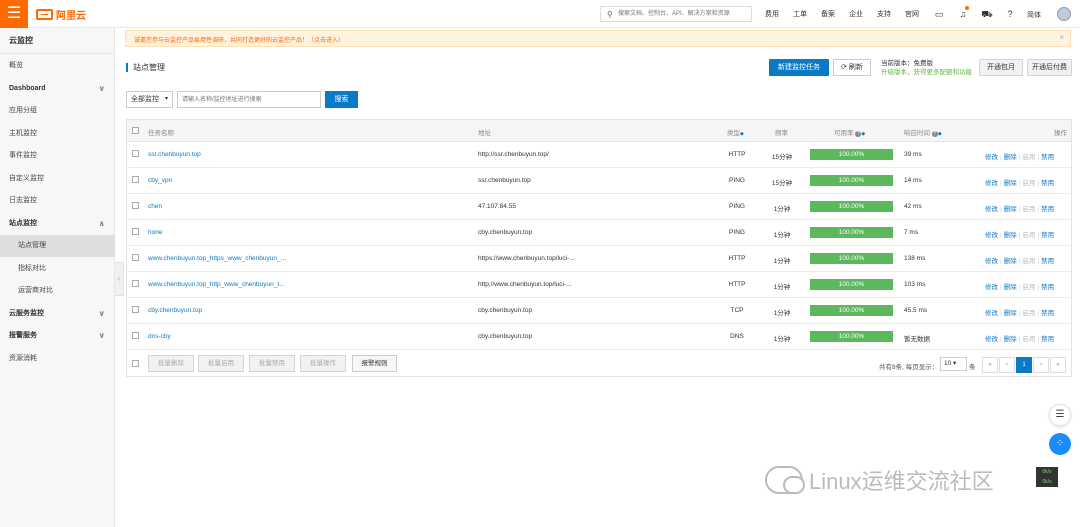 Image resolution: width=1080 pixels, height=527 pixels. What do you see at coordinates (1060, 444) in the screenshot?
I see `apps-icon: ⁘` at bounding box center [1060, 444].